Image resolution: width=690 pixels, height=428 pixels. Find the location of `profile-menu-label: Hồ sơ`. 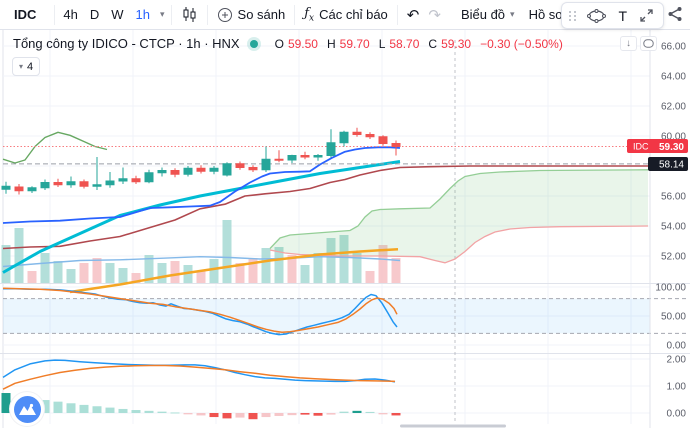

profile-menu-label: Hồ sơ is located at coordinates (546, 14).